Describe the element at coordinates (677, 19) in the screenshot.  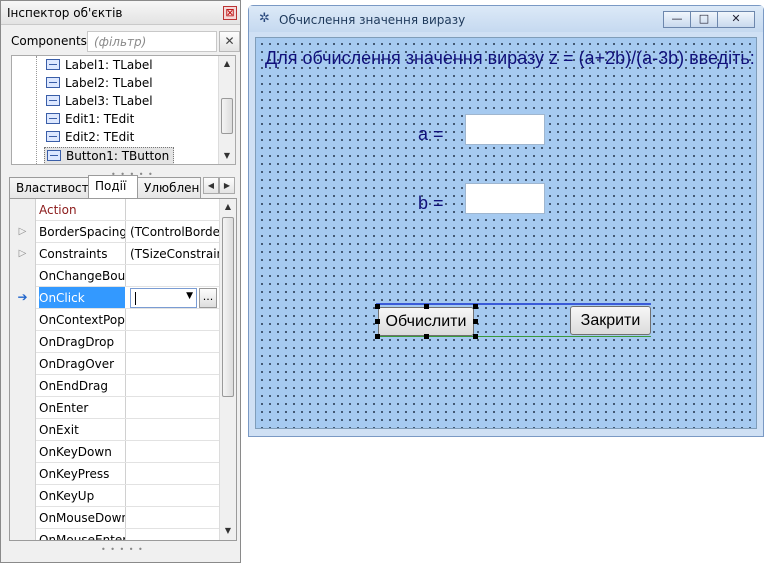
I see `minimize-icon: —` at that location.